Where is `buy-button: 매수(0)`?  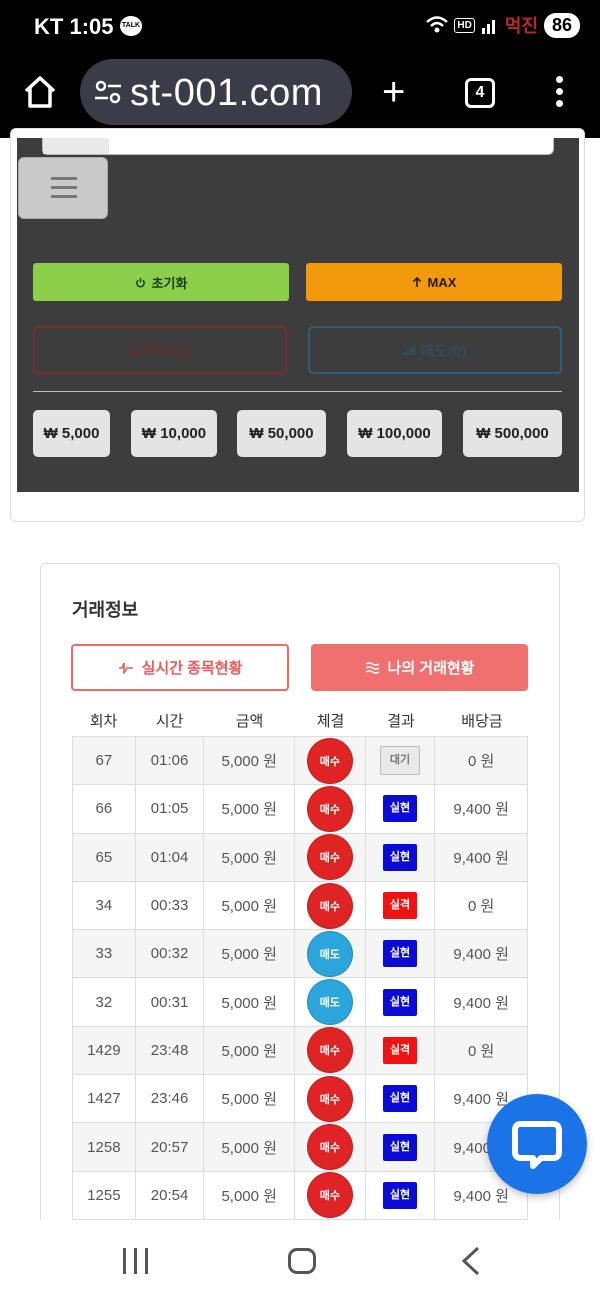 buy-button: 매수(0) is located at coordinates (160, 350).